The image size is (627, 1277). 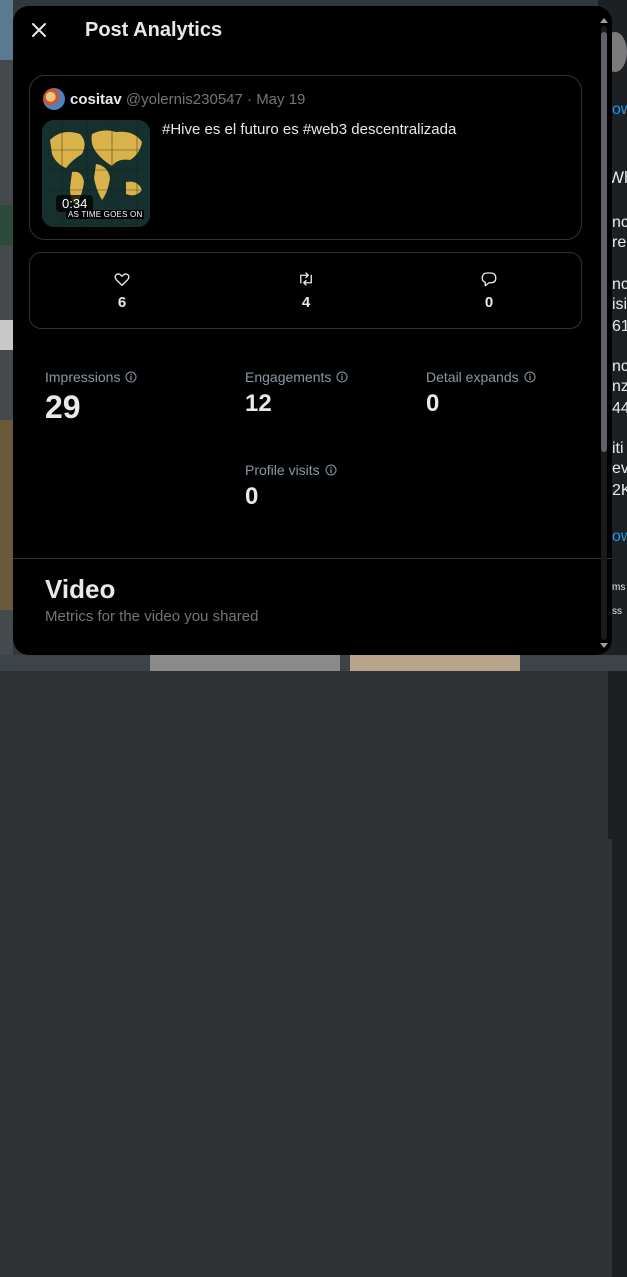 I want to click on section-divider, so click(x=312, y=558).